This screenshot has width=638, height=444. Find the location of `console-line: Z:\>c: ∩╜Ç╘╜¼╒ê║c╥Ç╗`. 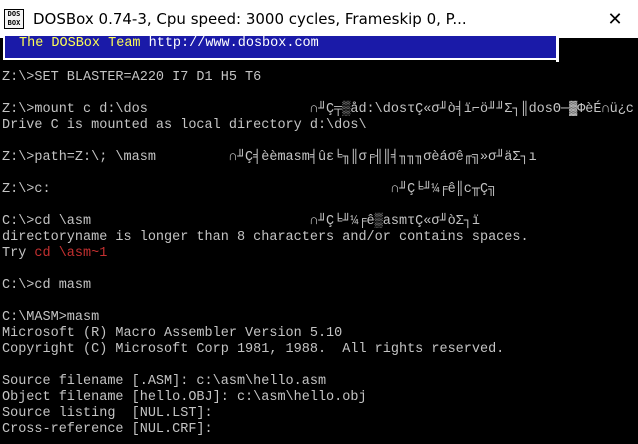

console-line: Z:\>c: ∩╜Ç╘╜¼╒ê║c╥Ç╗ is located at coordinates (249, 189).